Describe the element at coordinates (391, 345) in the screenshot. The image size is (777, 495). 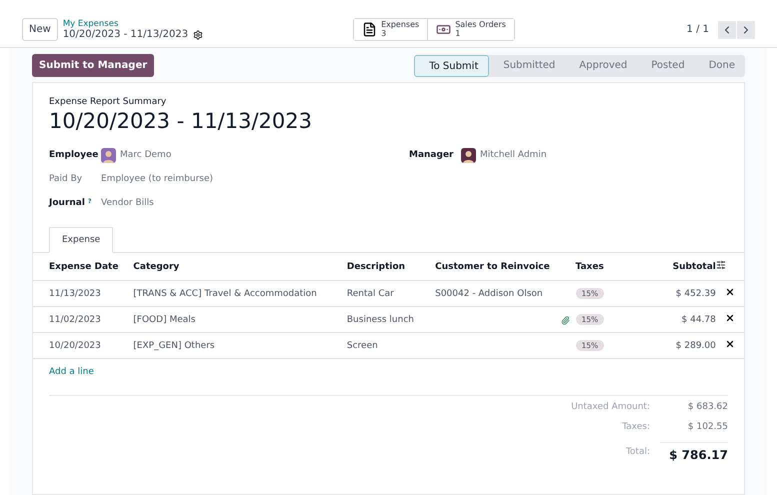
I see `table-cell: Screen` at that location.